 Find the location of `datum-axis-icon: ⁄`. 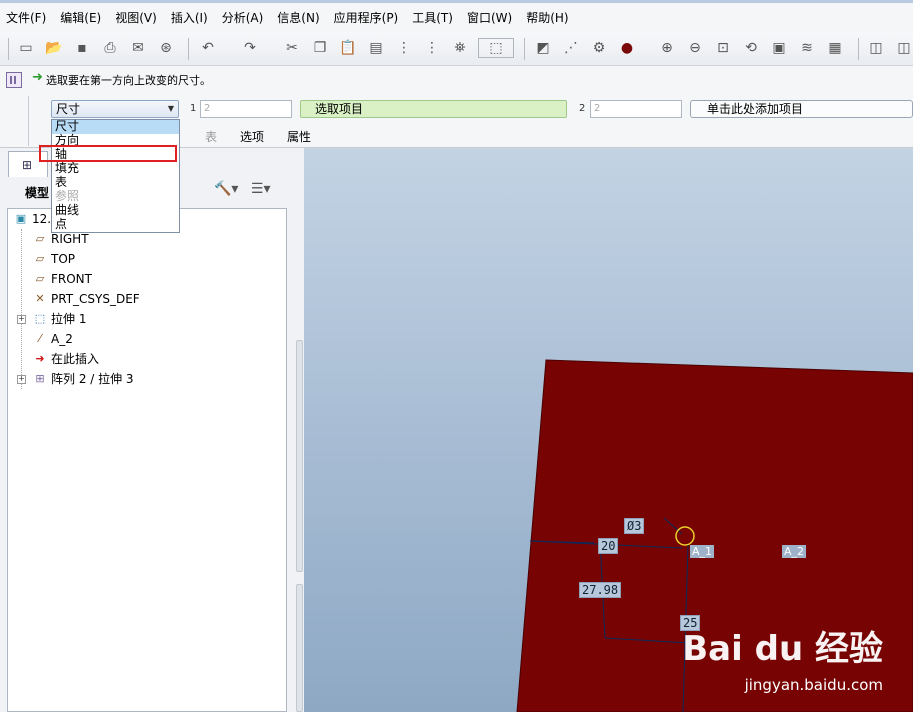

datum-axis-icon: ⁄ is located at coordinates (40, 338).